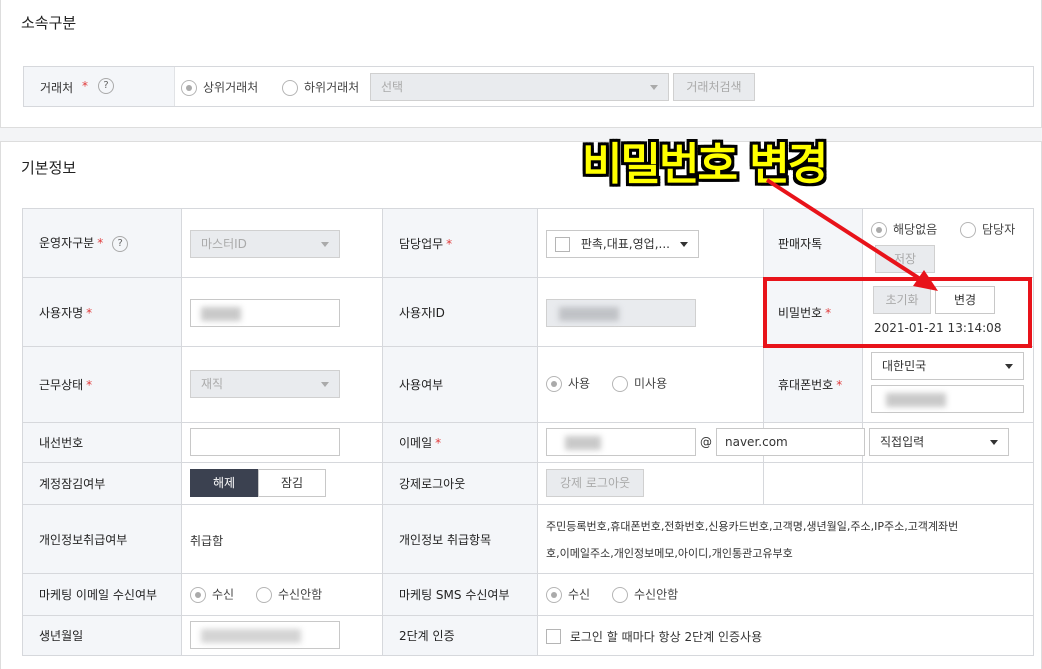  Describe the element at coordinates (282, 539) in the screenshot. I see `privacy-handling-cell: 취급함` at that location.